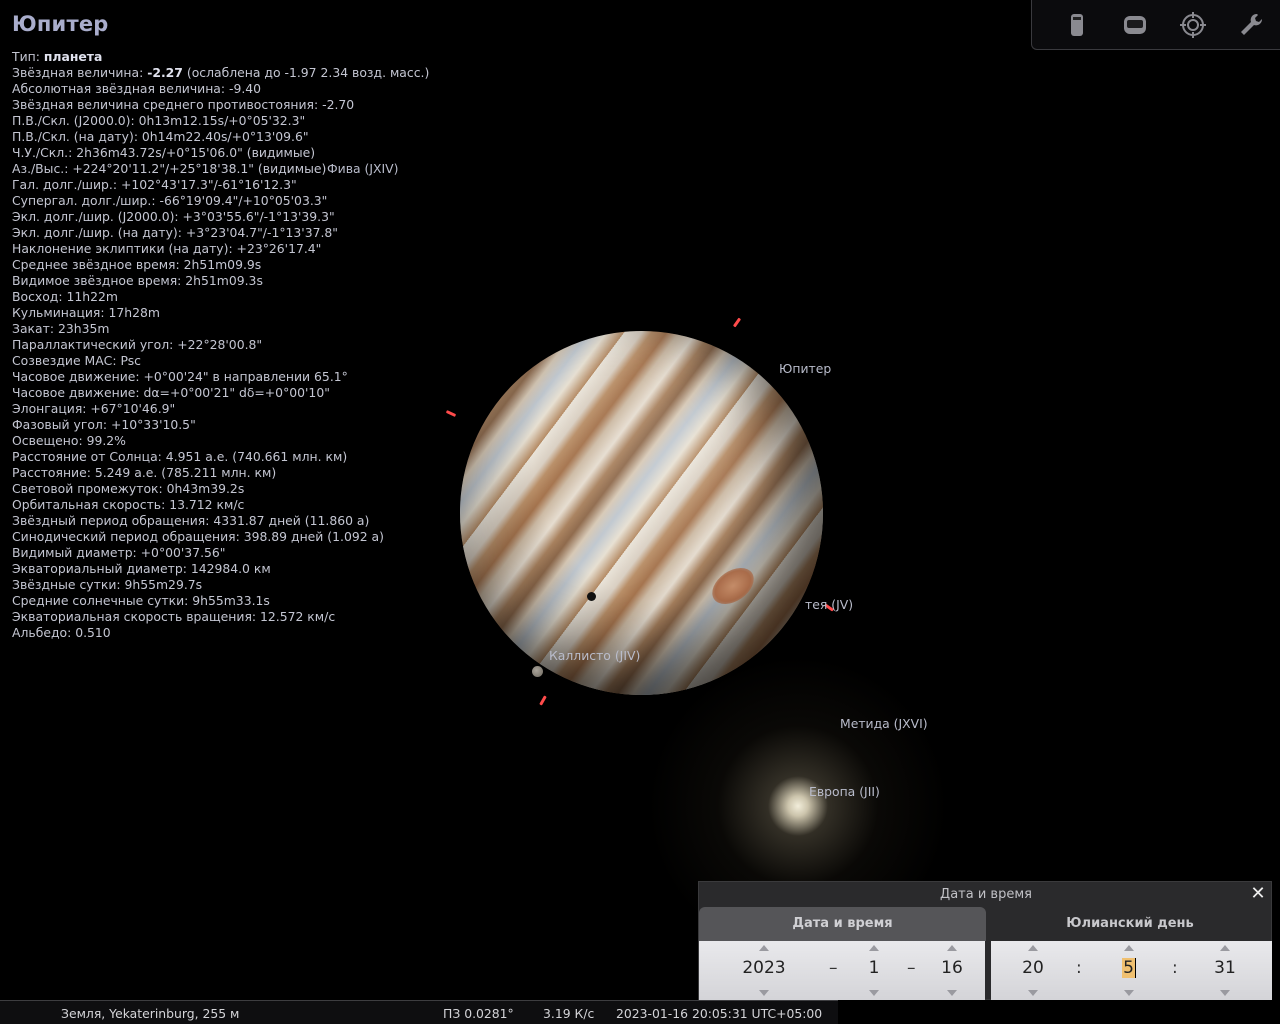  What do you see at coordinates (150, 1013) in the screenshot?
I see `status-location: Земля, Yekaterinburg, 255 м` at bounding box center [150, 1013].